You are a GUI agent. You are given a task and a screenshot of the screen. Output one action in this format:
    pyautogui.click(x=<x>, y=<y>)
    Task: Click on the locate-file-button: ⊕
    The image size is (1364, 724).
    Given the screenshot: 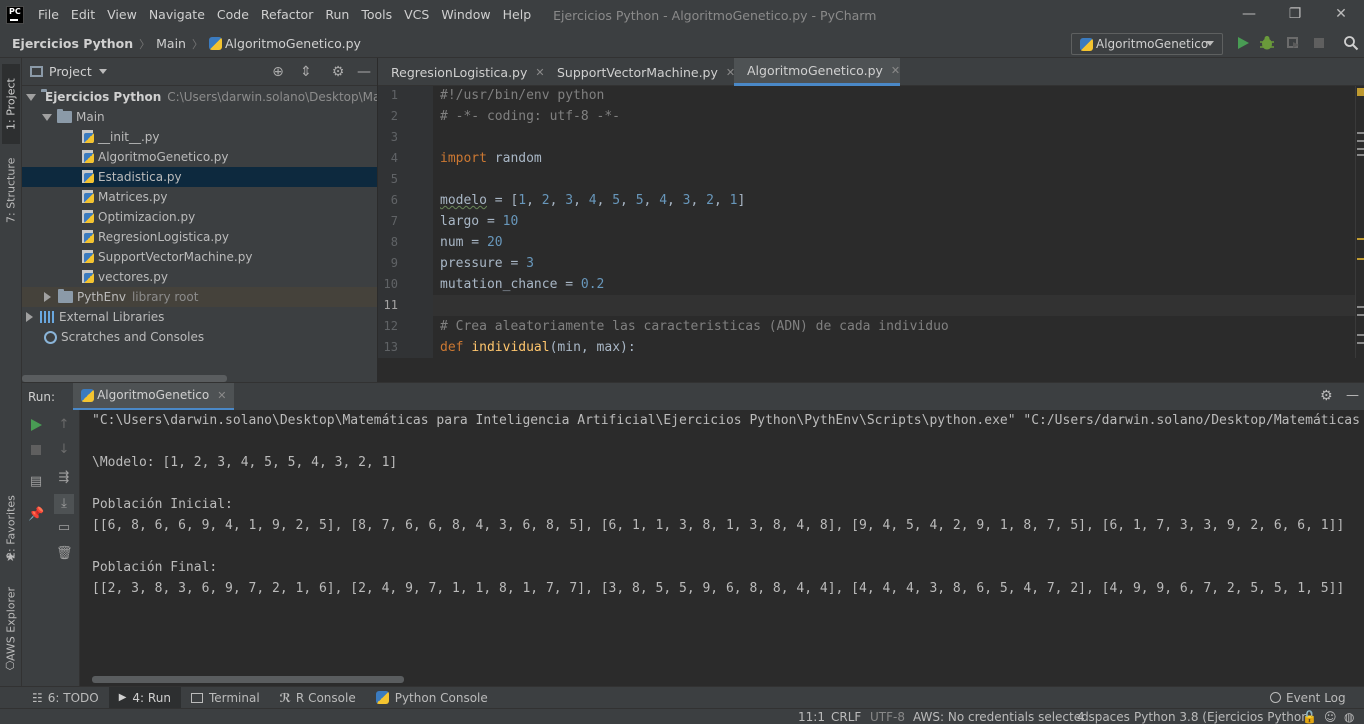 What is the action you would take?
    pyautogui.click(x=278, y=72)
    